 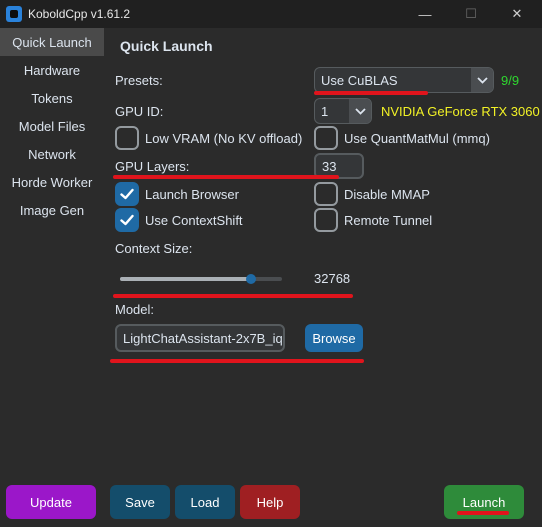 I want to click on disable-mmap-checkbox: Disable MMAP, so click(x=372, y=194).